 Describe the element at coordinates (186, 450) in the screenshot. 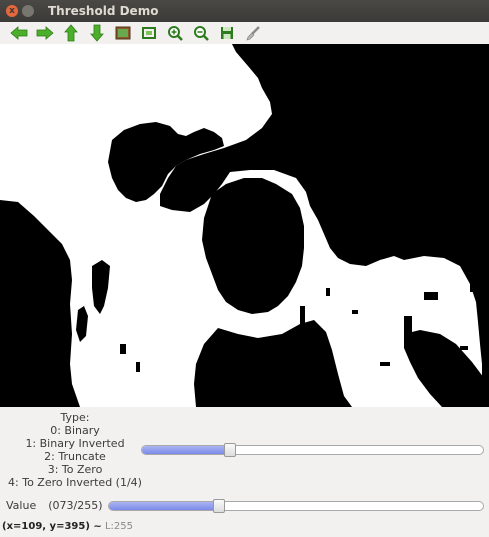

I see `type-slider-fill` at that location.